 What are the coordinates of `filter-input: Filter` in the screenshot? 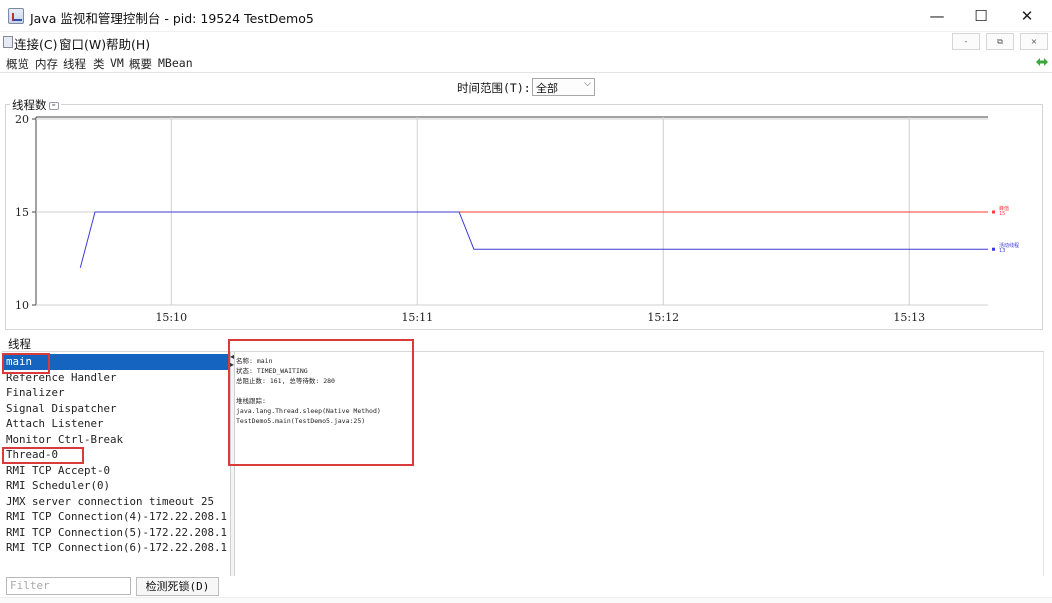 It's located at (68, 586).